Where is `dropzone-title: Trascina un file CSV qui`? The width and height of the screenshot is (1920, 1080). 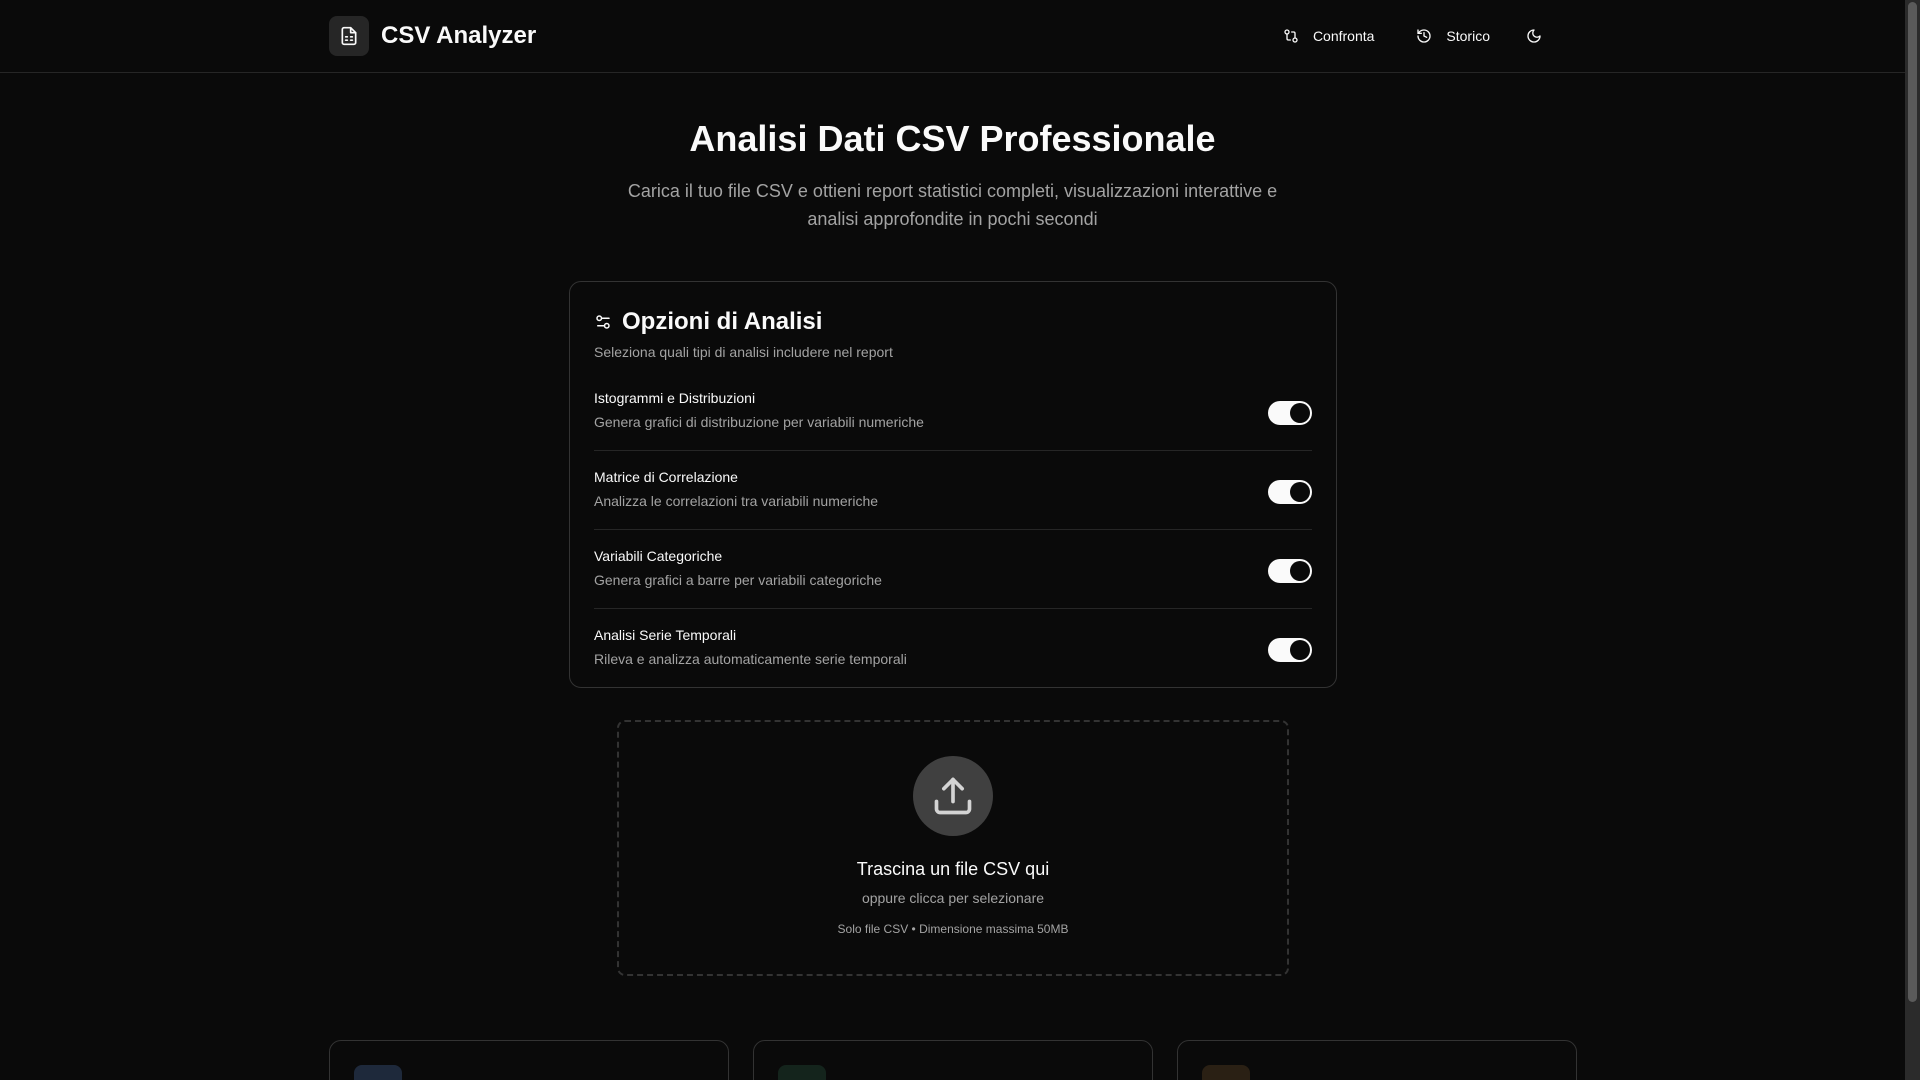
dropzone-title: Trascina un file CSV qui is located at coordinates (953, 869).